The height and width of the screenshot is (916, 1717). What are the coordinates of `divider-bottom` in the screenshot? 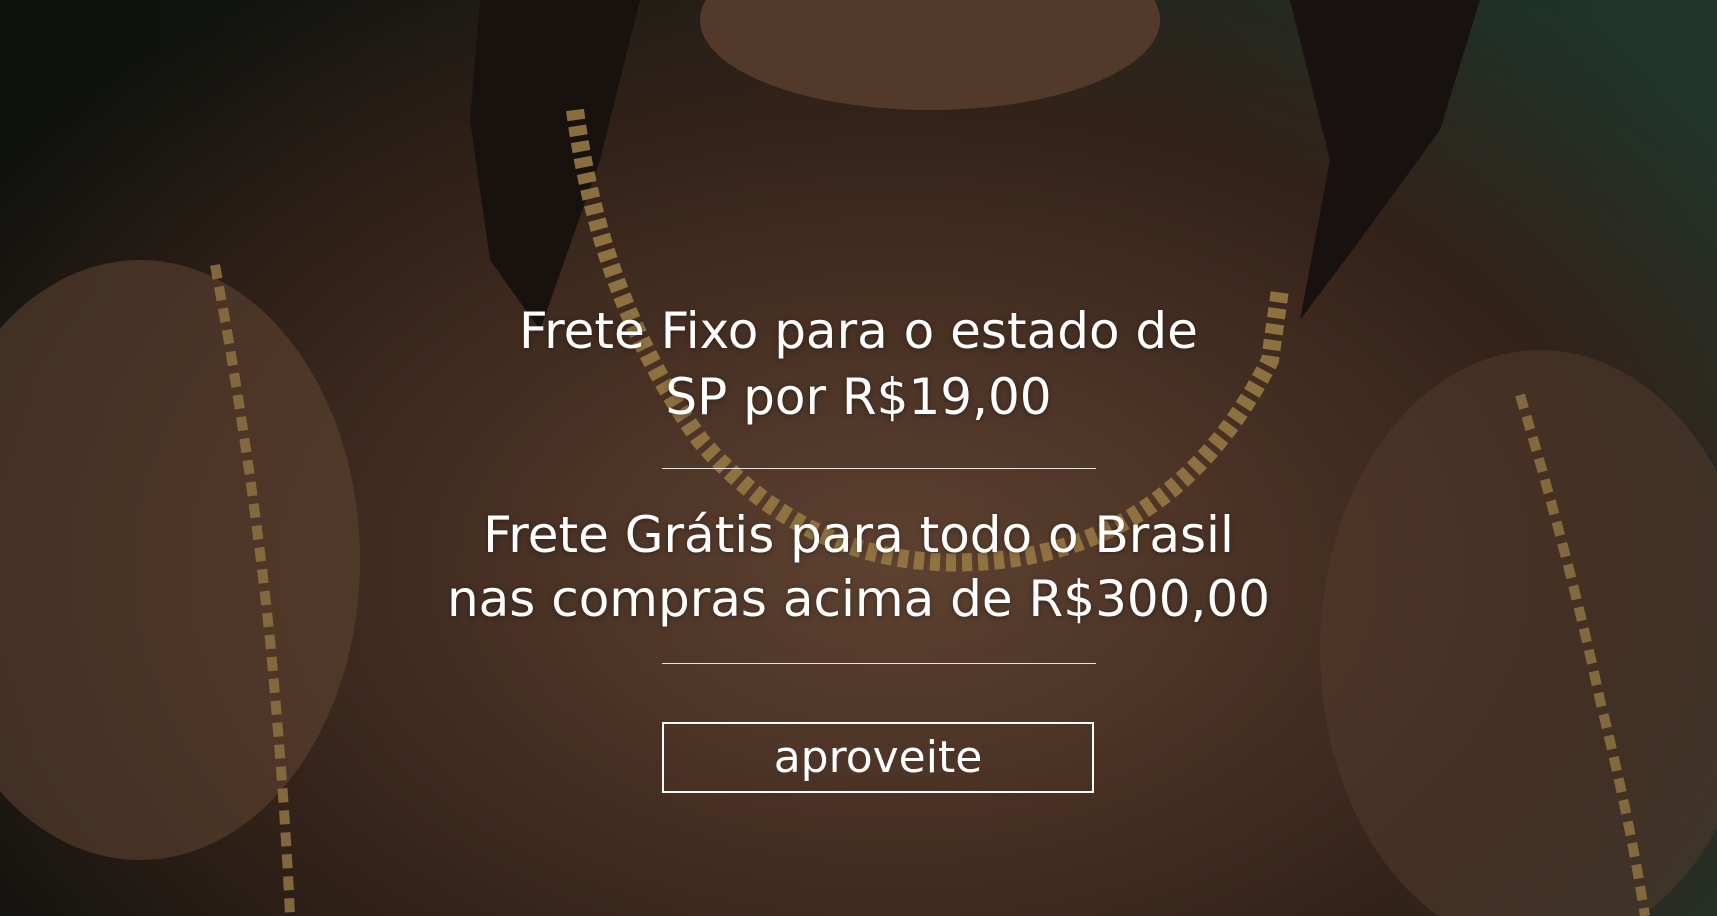 It's located at (879, 663).